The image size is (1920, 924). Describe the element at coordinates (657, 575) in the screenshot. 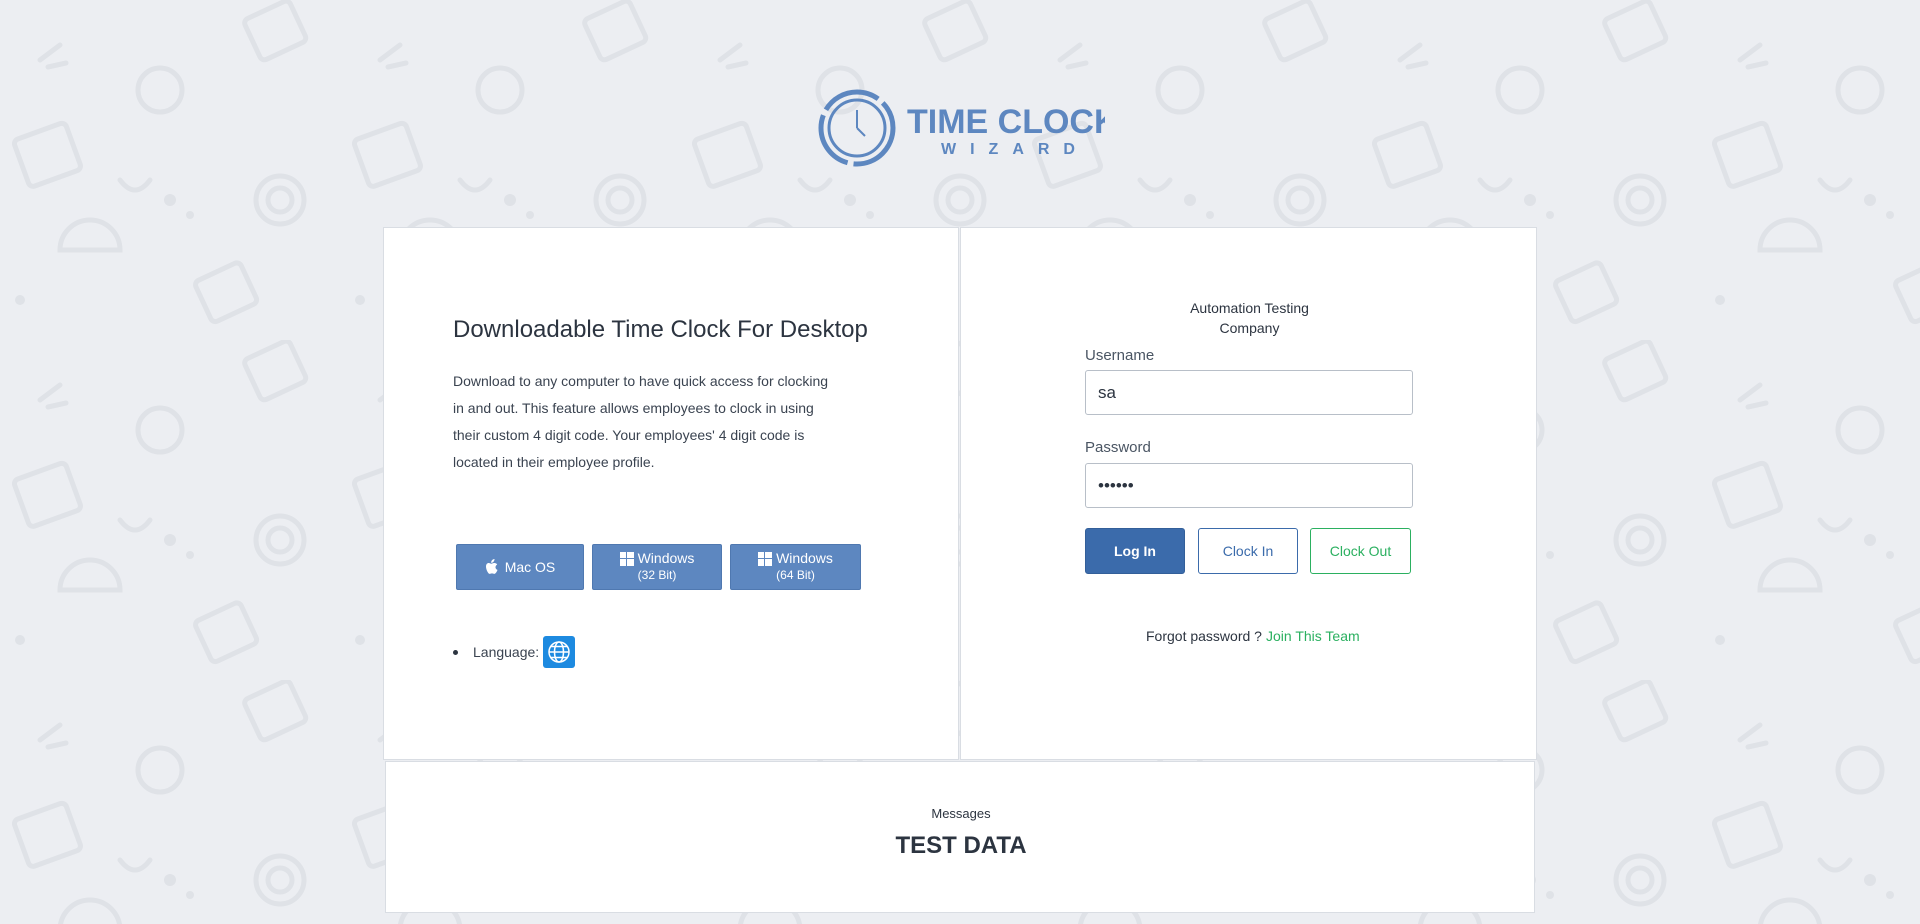

I see `windows-32-sublabel: (32 Bit)` at that location.